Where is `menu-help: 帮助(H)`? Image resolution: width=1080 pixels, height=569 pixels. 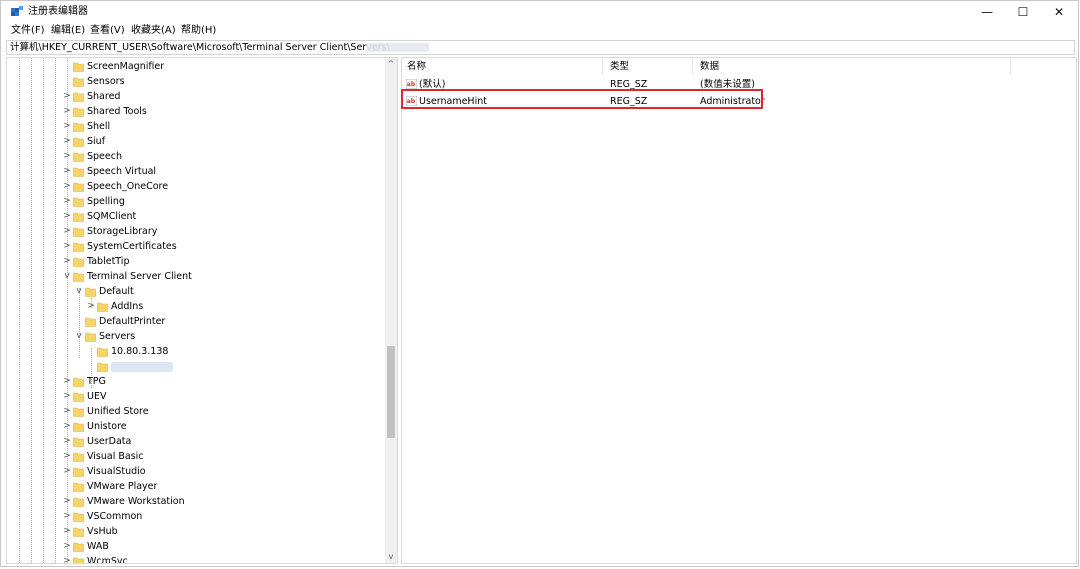 menu-help: 帮助(H) is located at coordinates (198, 31).